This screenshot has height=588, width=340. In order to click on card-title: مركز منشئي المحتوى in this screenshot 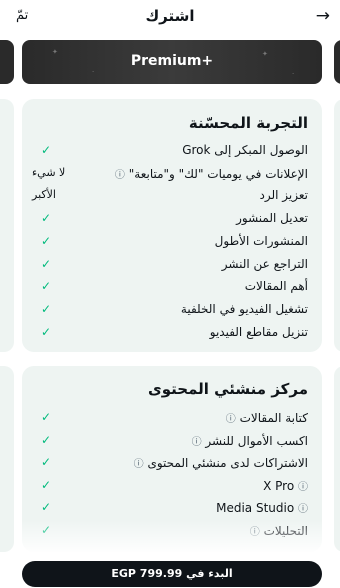, I will do `click(227, 389)`.